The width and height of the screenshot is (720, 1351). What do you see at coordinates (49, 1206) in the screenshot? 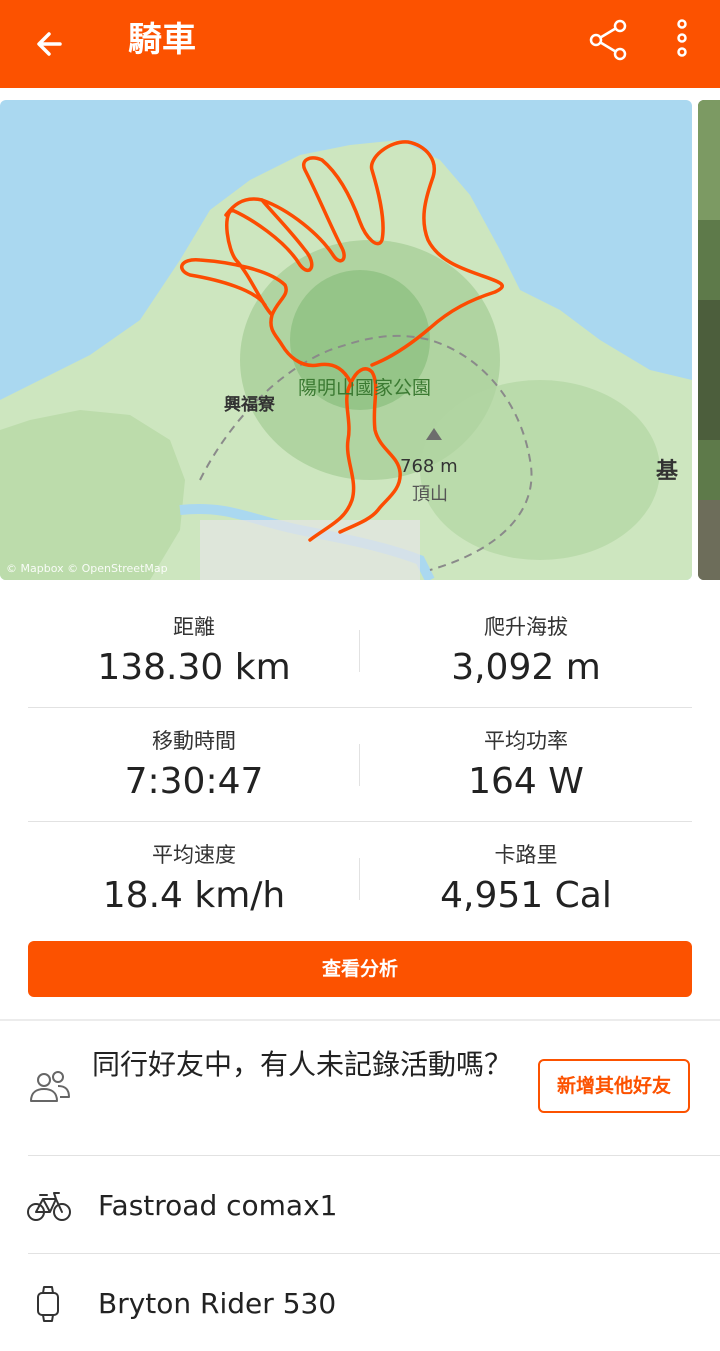
I see `bicycle-icon` at bounding box center [49, 1206].